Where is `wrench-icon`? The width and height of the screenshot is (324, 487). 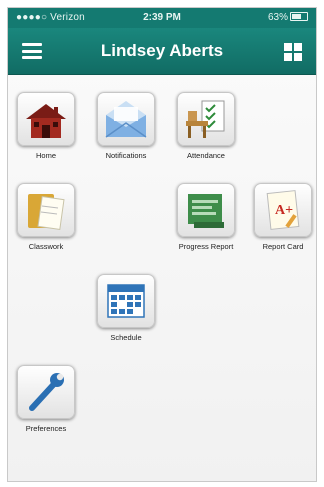 wrench-icon is located at coordinates (46, 392).